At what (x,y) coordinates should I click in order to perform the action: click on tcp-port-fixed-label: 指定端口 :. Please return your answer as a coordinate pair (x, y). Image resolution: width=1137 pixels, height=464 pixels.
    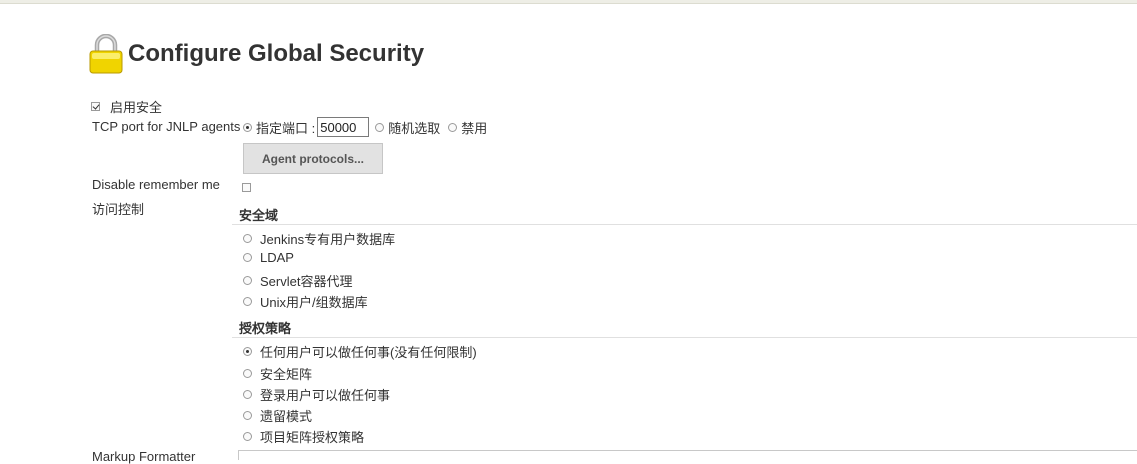
    Looking at the image, I should click on (286, 128).